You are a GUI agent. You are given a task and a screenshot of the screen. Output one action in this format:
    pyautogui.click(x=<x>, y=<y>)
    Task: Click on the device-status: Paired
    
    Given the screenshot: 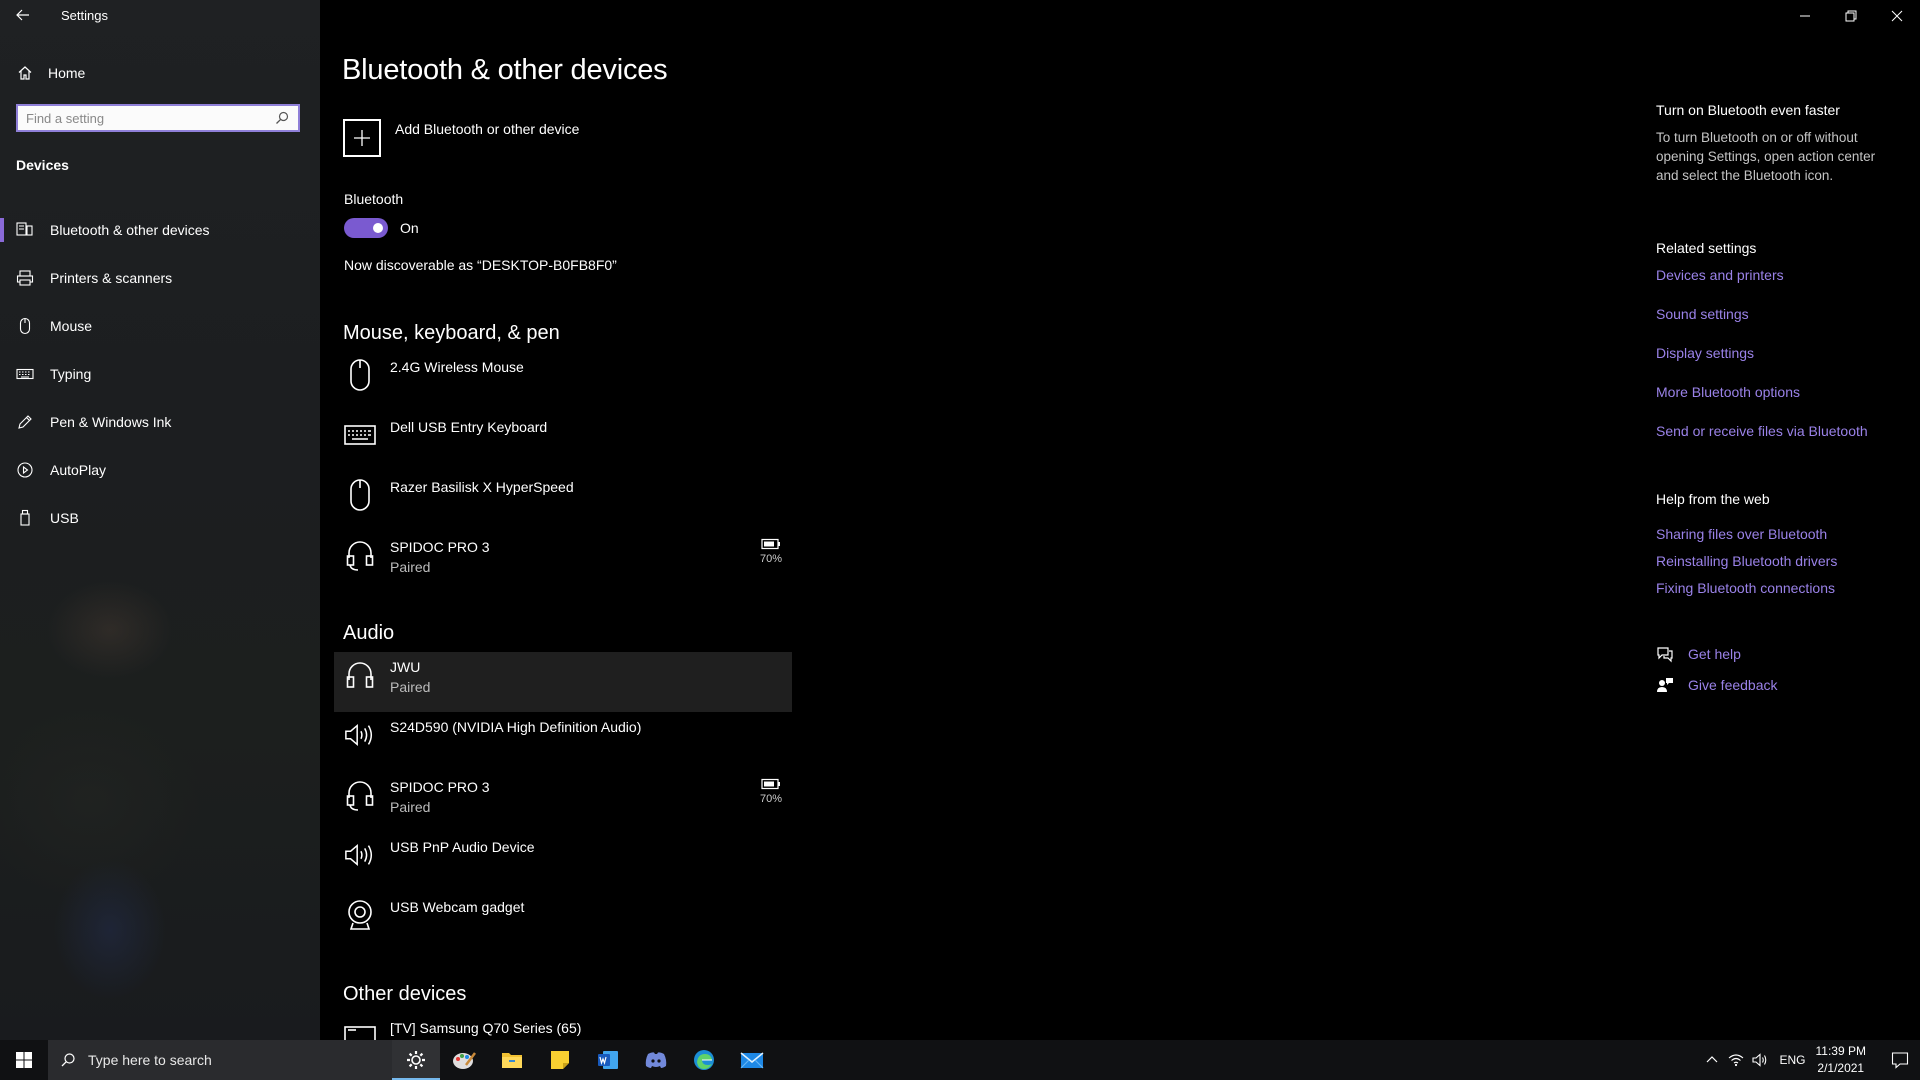 What is the action you would take?
    pyautogui.click(x=410, y=687)
    